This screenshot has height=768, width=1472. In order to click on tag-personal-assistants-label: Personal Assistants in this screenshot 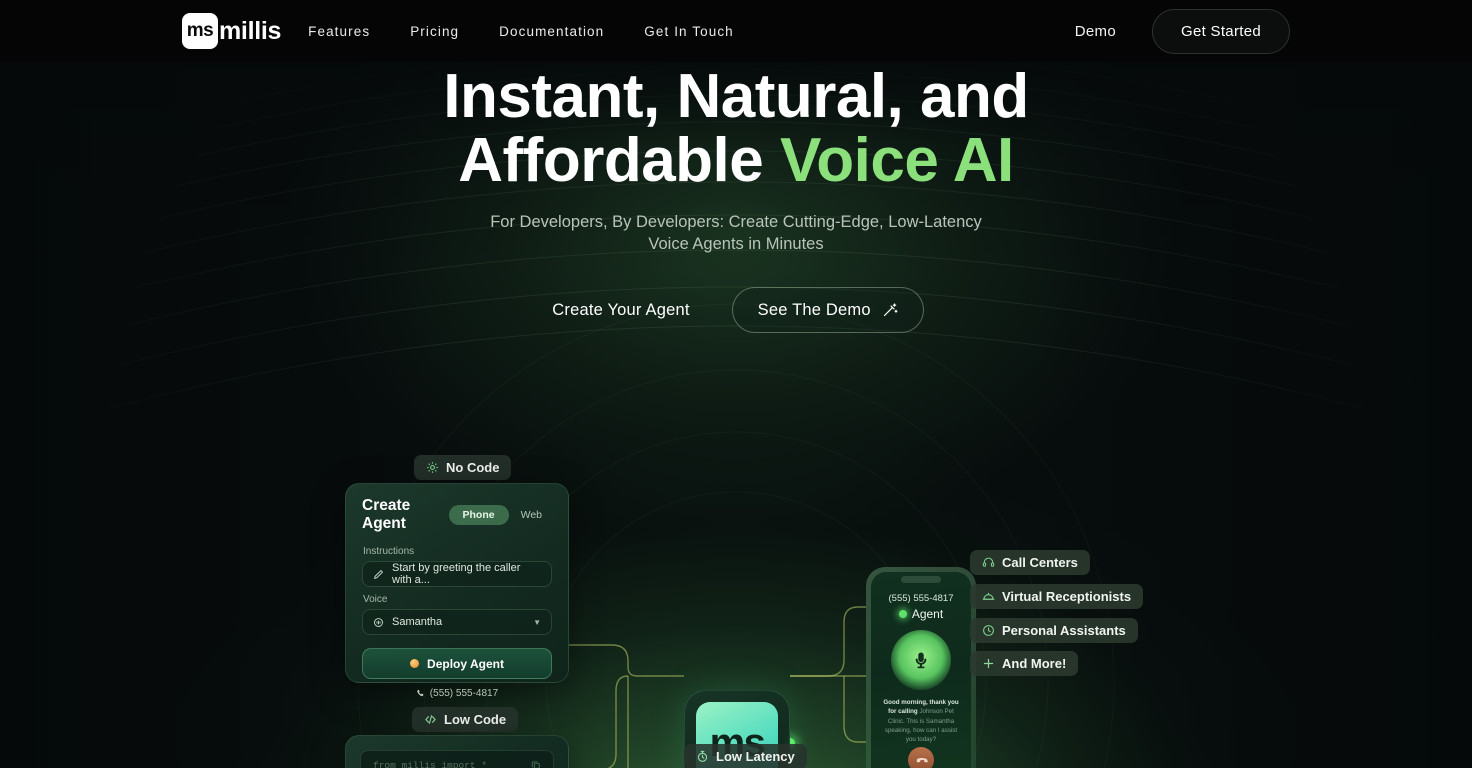, I will do `click(1064, 630)`.